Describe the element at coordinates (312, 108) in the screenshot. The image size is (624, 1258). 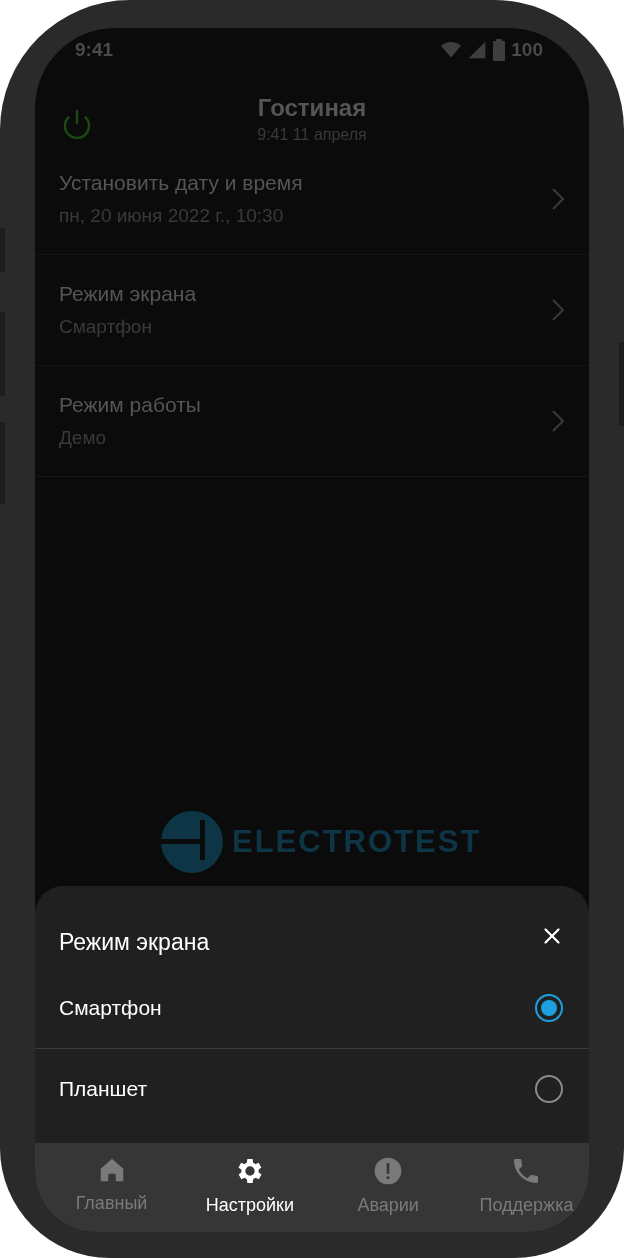
I see `room-title: Гостиная` at that location.